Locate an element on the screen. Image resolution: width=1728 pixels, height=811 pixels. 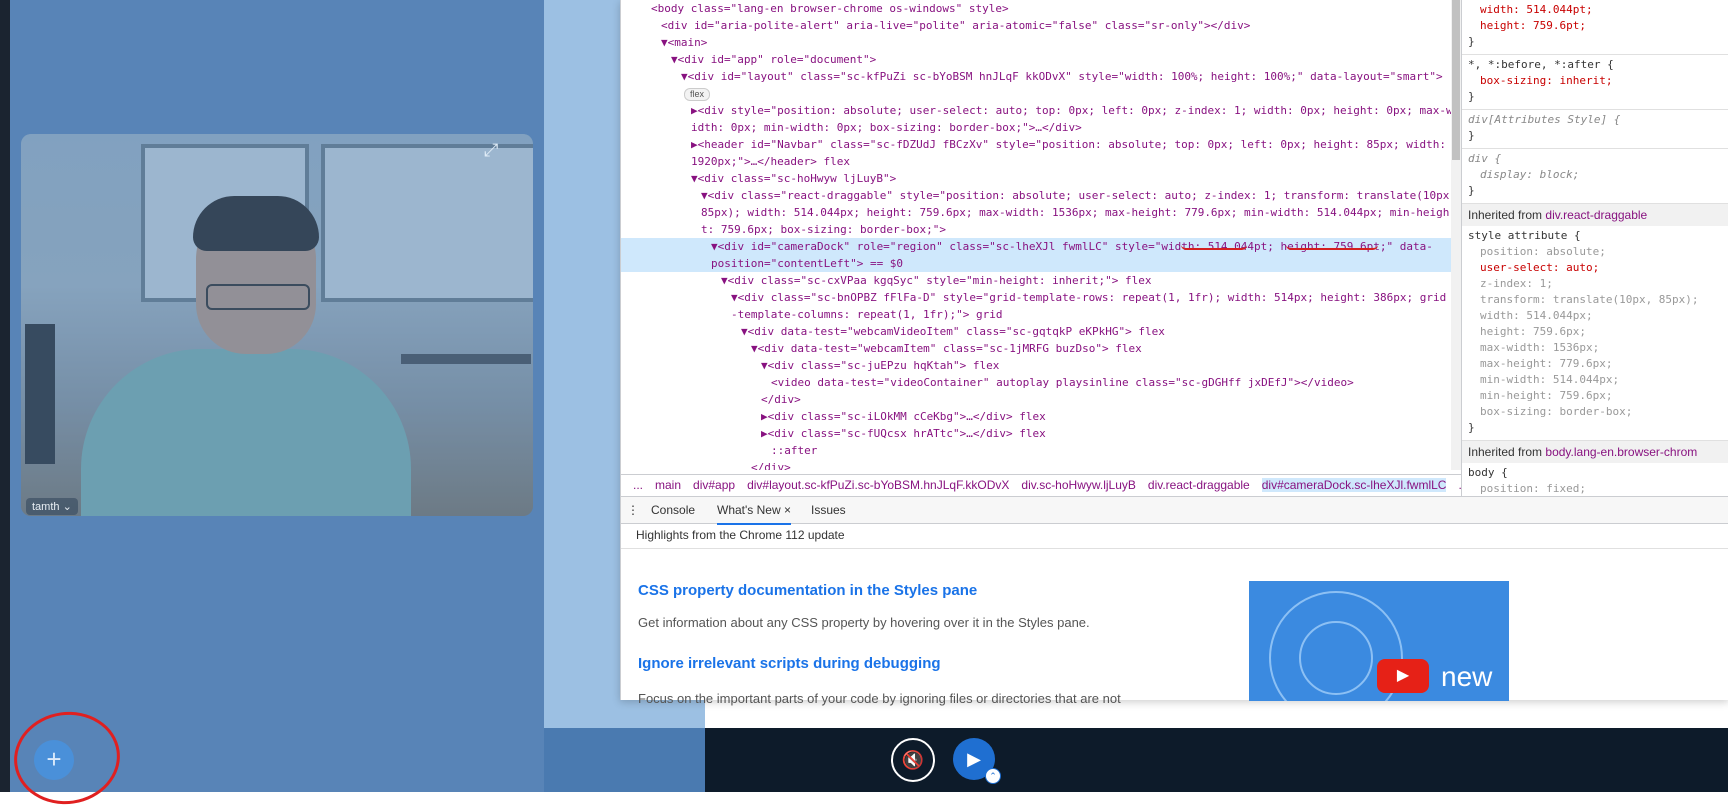
style-prop: max-height: 779.6px; is located at coordinates (1596, 364).